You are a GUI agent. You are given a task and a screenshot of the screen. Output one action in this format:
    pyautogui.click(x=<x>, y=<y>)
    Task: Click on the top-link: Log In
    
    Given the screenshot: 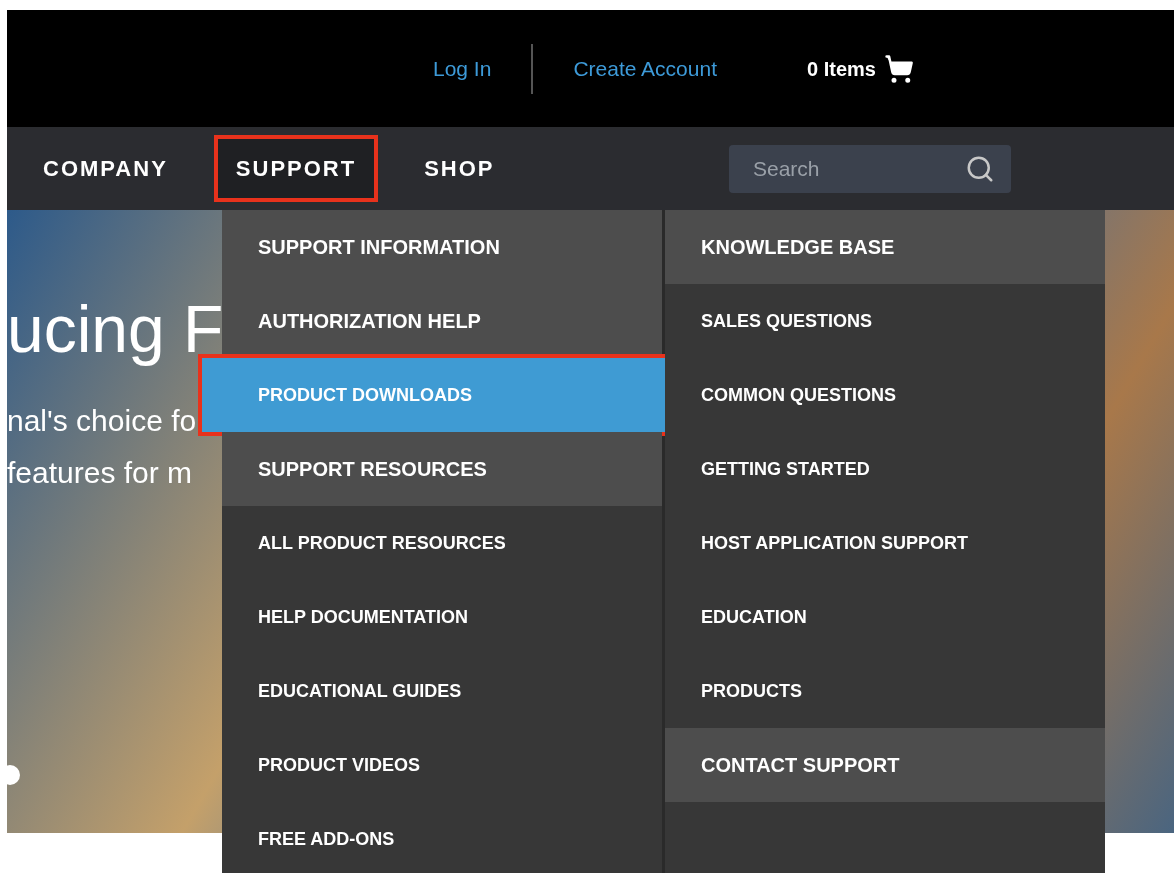 What is the action you would take?
    pyautogui.click(x=462, y=68)
    